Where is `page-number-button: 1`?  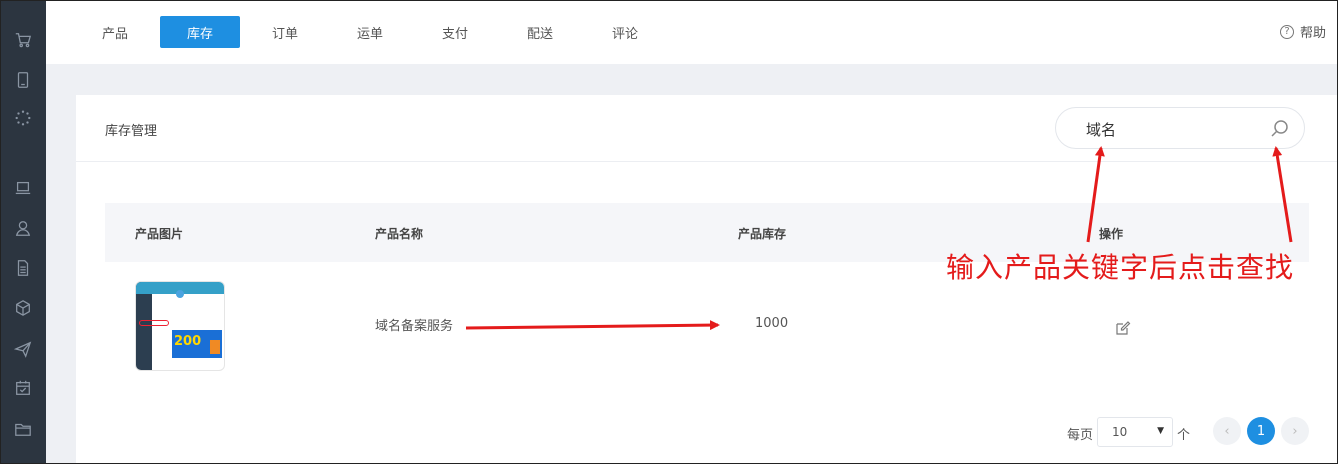
page-number-button: 1 is located at coordinates (1261, 431).